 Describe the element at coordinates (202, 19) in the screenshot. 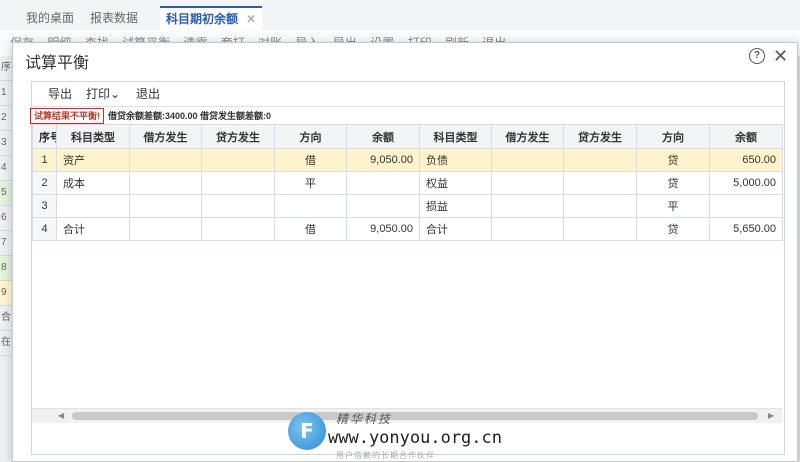

I see `tab-label: 科目期初余额` at that location.